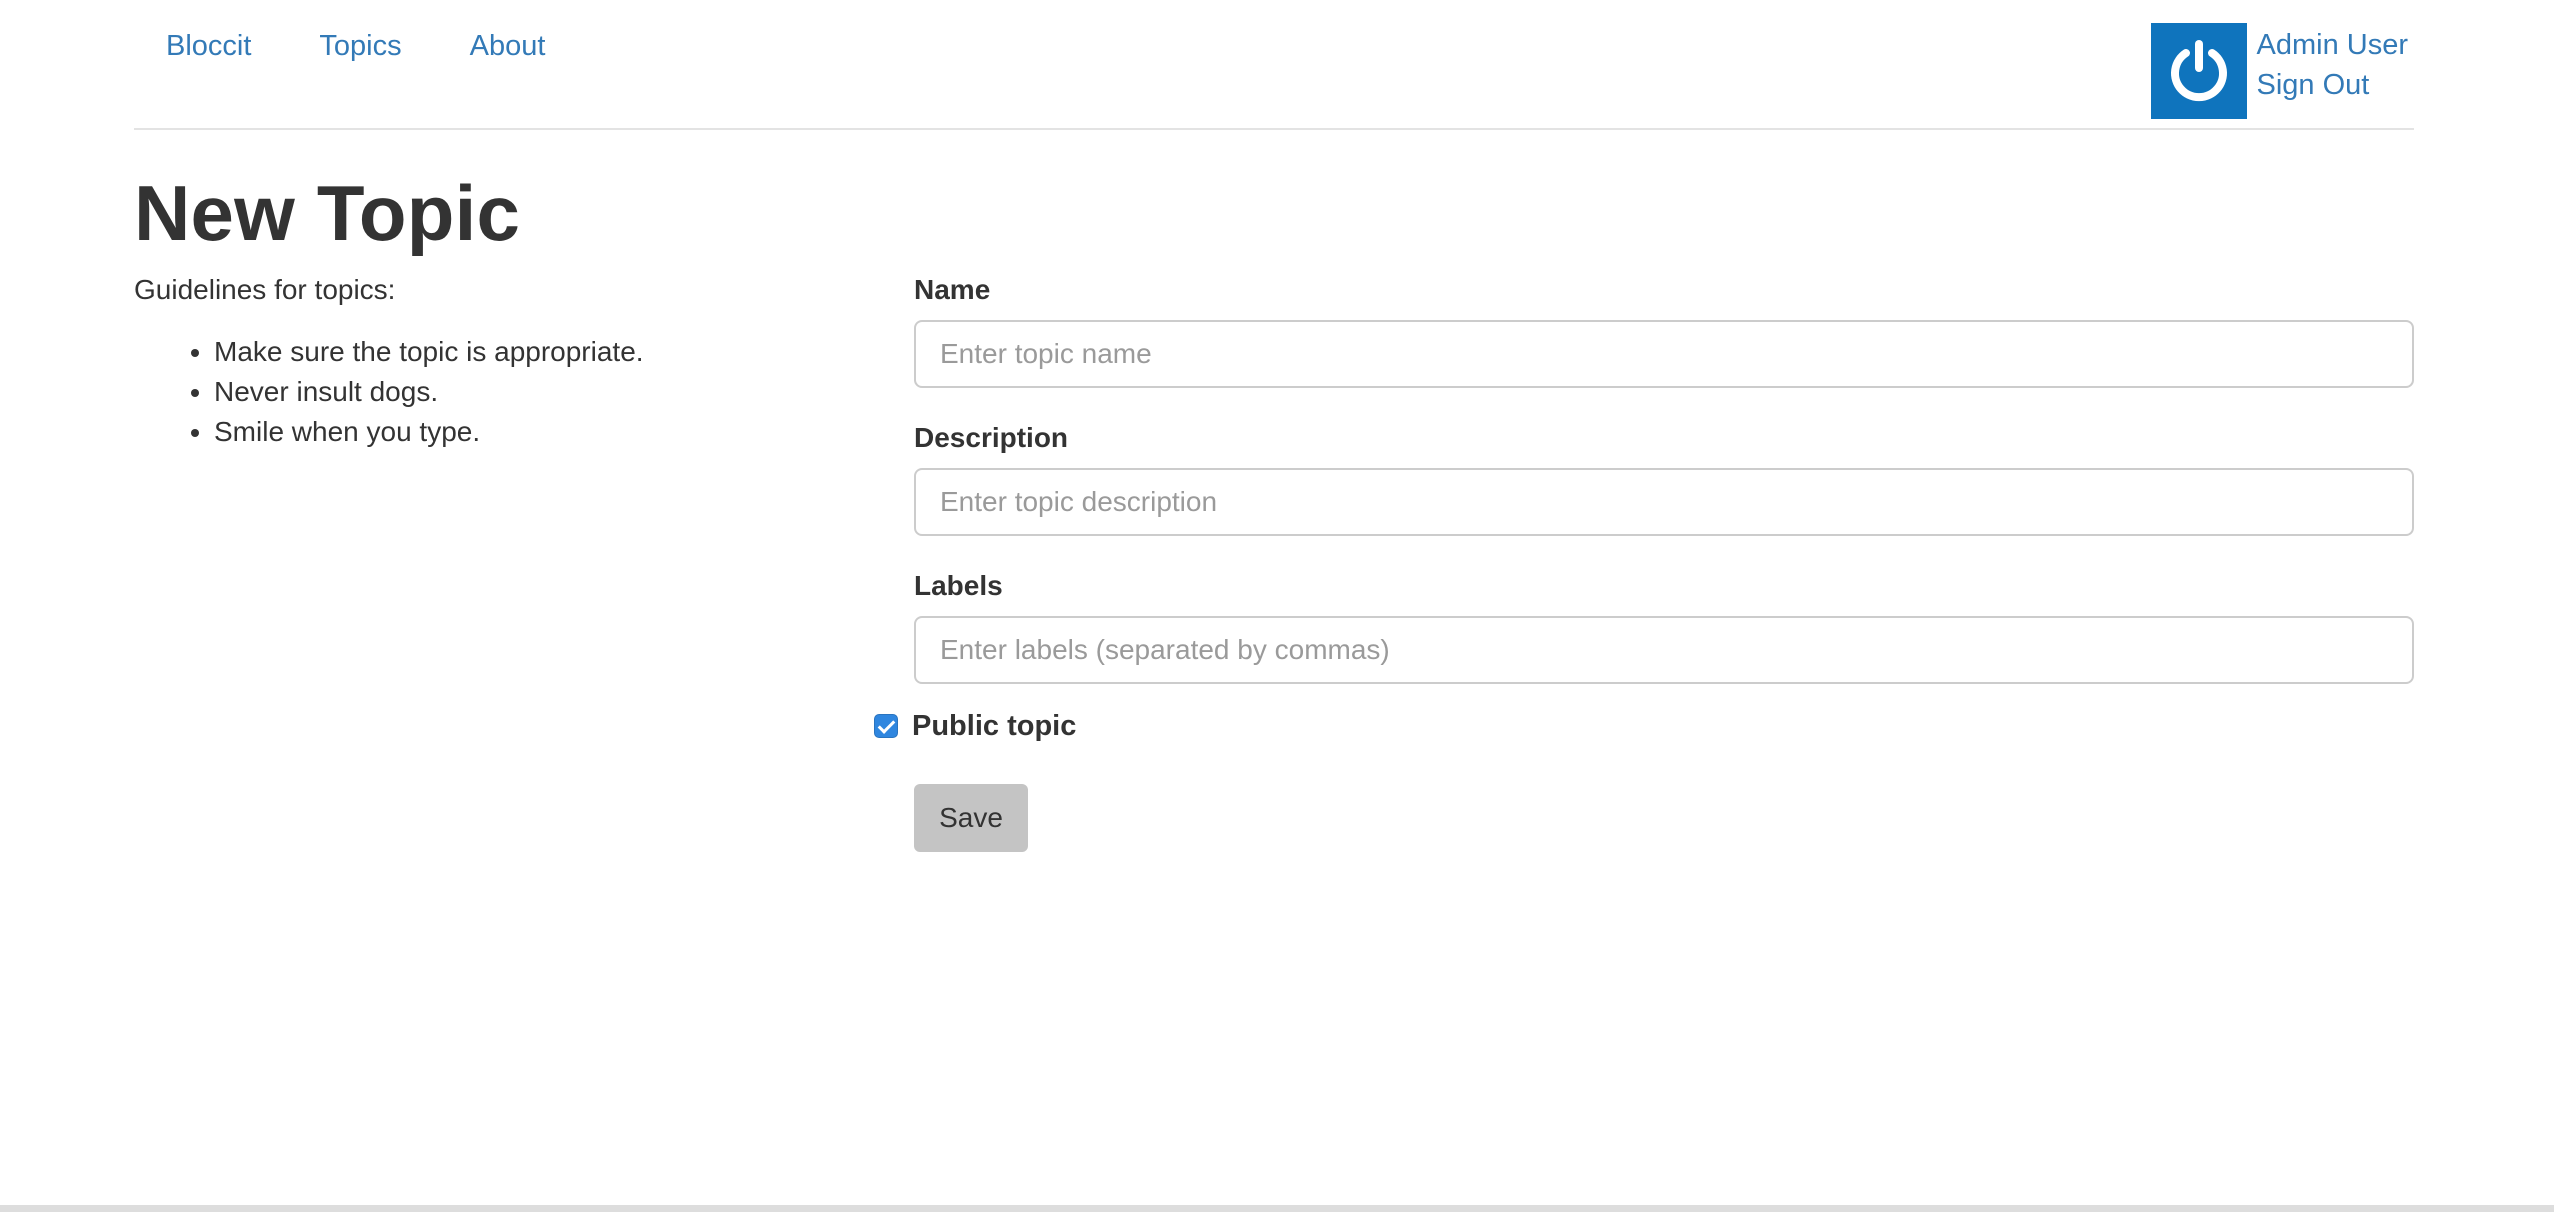  I want to click on name-field-group: Name, so click(1664, 330).